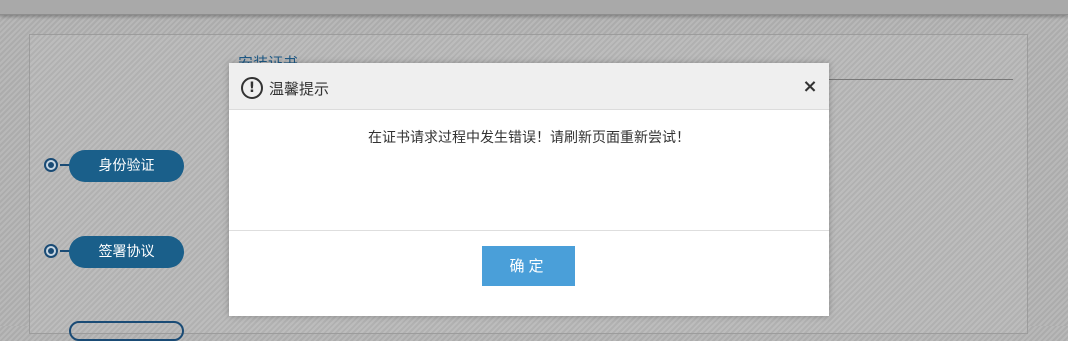 This screenshot has width=1068, height=341. Describe the element at coordinates (126, 331) in the screenshot. I see `step-next-partial` at that location.